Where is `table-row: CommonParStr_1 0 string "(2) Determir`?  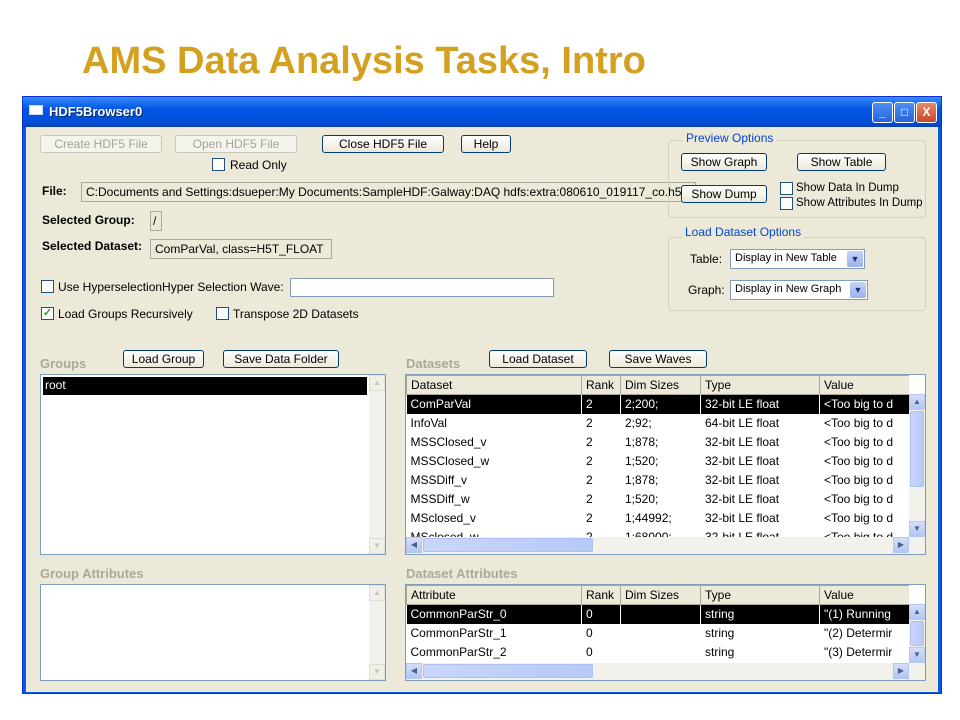
table-row: CommonParStr_1 0 string "(2) Determir is located at coordinates (658, 633).